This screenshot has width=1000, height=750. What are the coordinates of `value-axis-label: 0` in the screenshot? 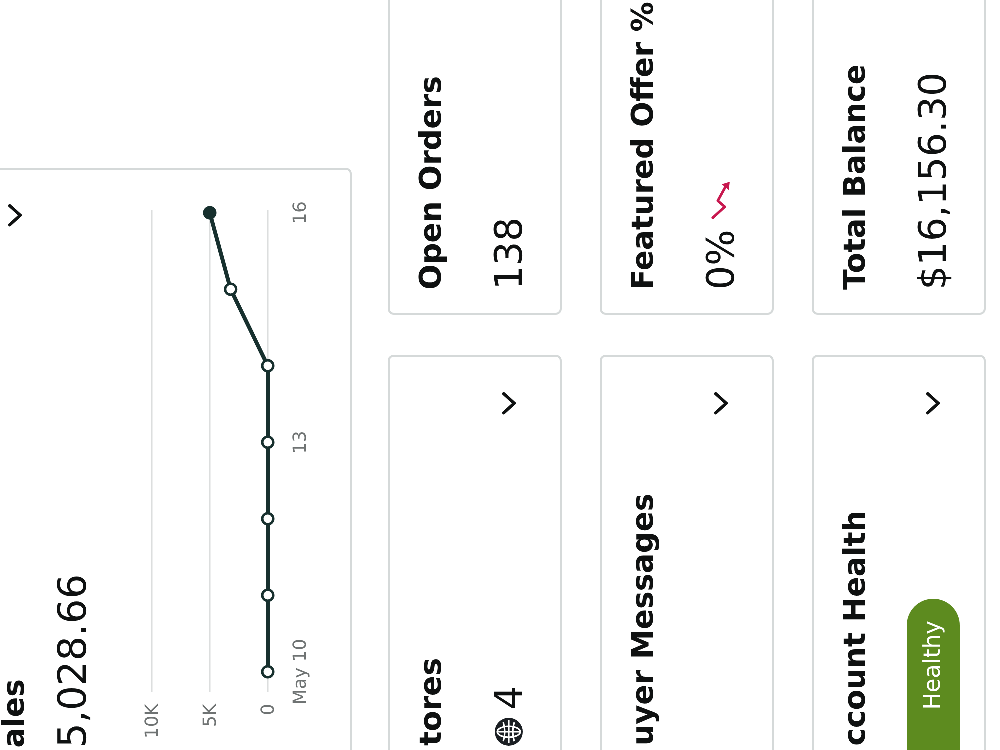 It's located at (268, 710).